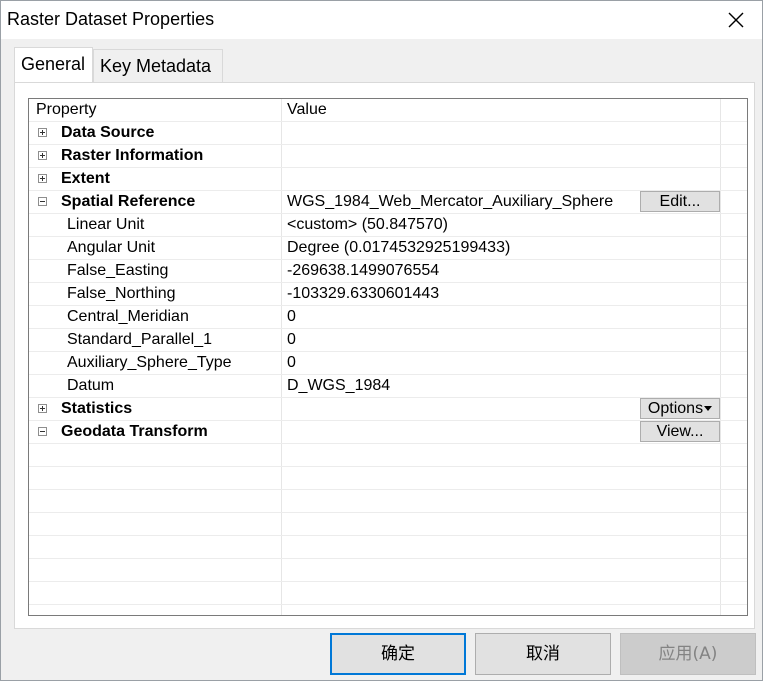 The height and width of the screenshot is (681, 763). I want to click on statistics-options-button: Options, so click(680, 408).